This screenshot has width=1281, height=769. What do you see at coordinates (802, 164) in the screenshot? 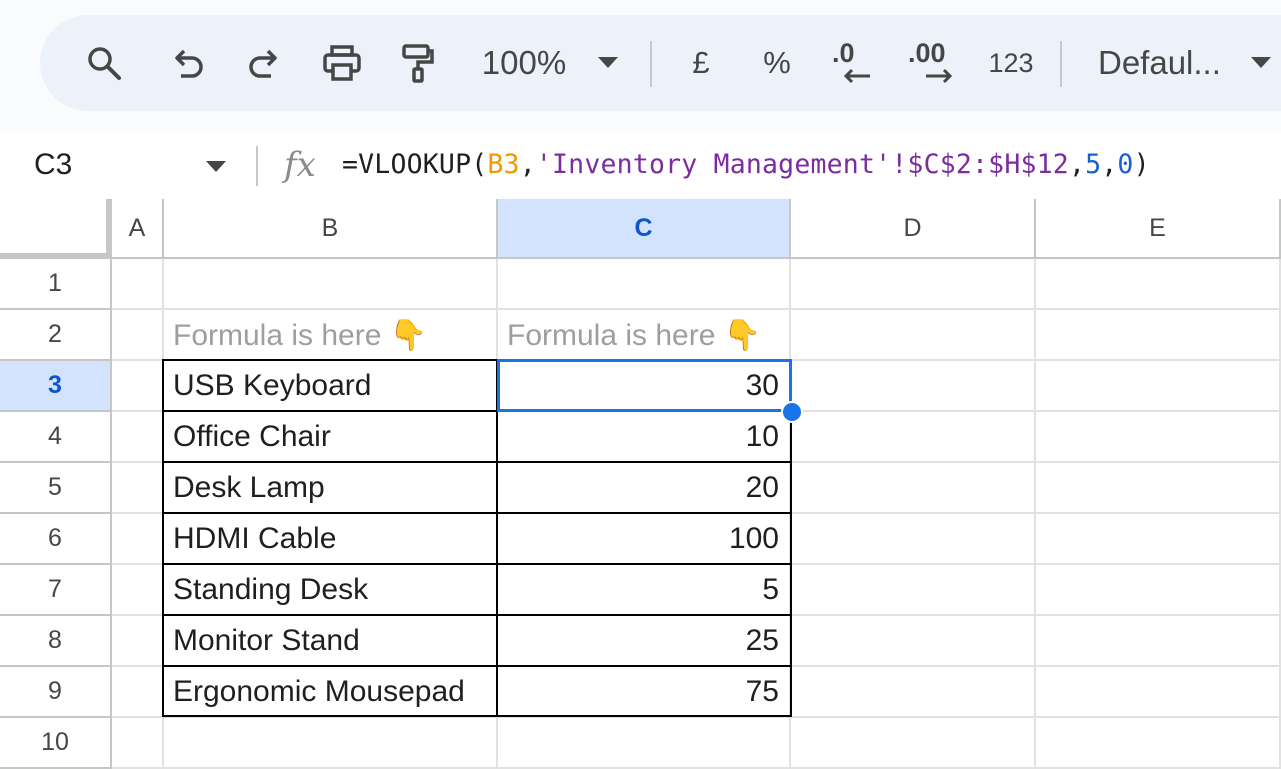
I see `formula-range: 'Inventory Management'!$C$2:$H$12` at bounding box center [802, 164].